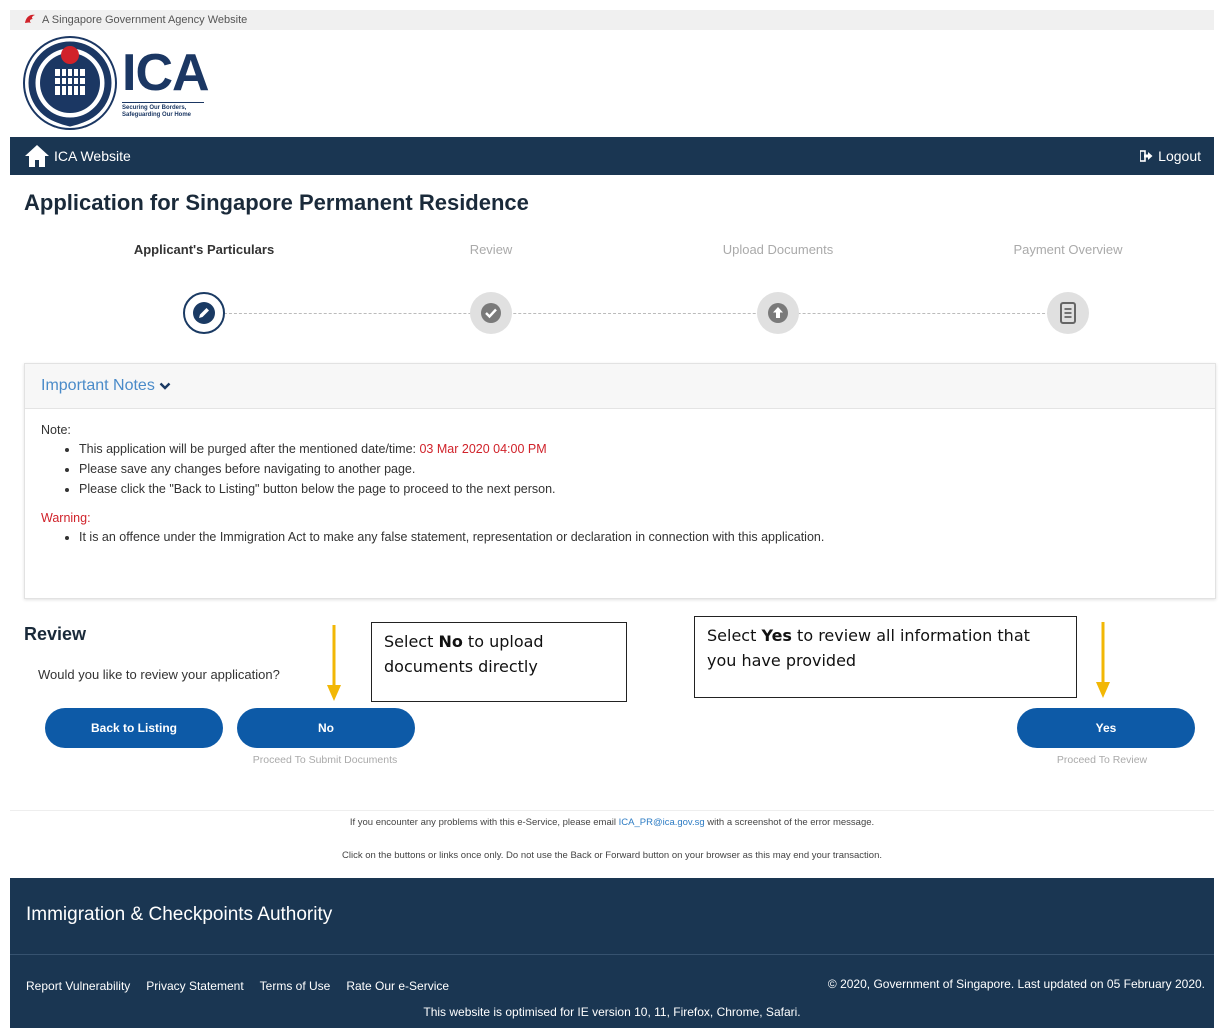  I want to click on footer-link-terms-of-use: Terms of Use, so click(295, 986).